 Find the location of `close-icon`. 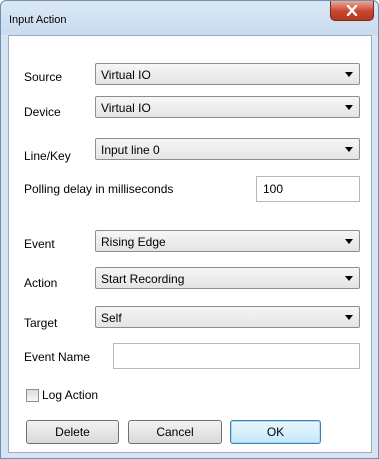

close-icon is located at coordinates (352, 10).